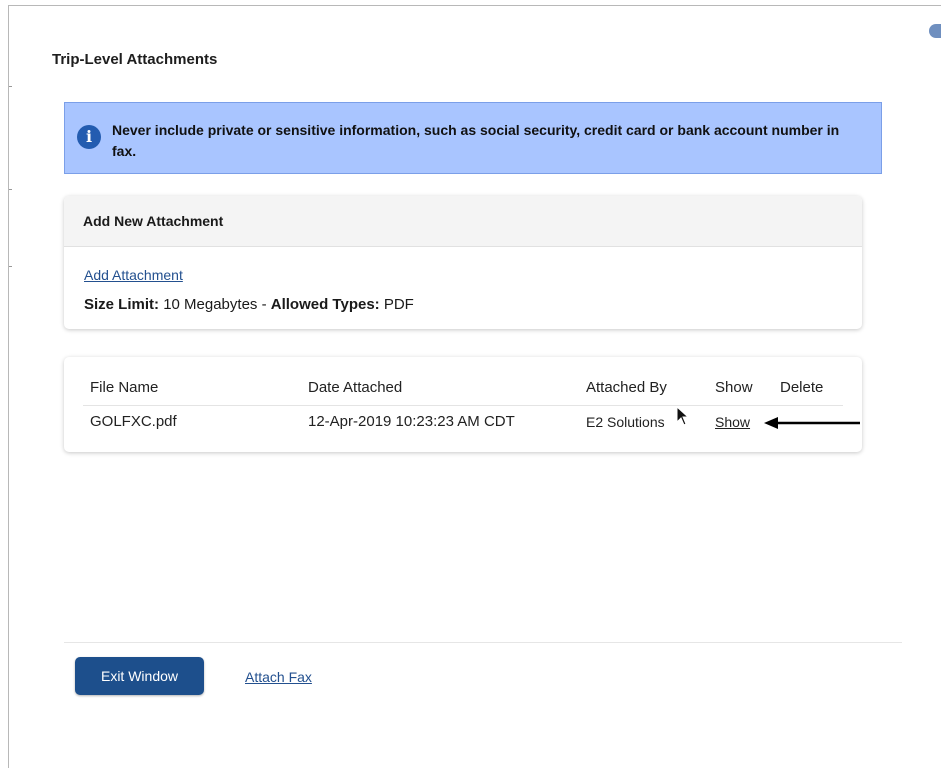 The image size is (942, 769). Describe the element at coordinates (89, 137) in the screenshot. I see `info-icon: i` at that location.